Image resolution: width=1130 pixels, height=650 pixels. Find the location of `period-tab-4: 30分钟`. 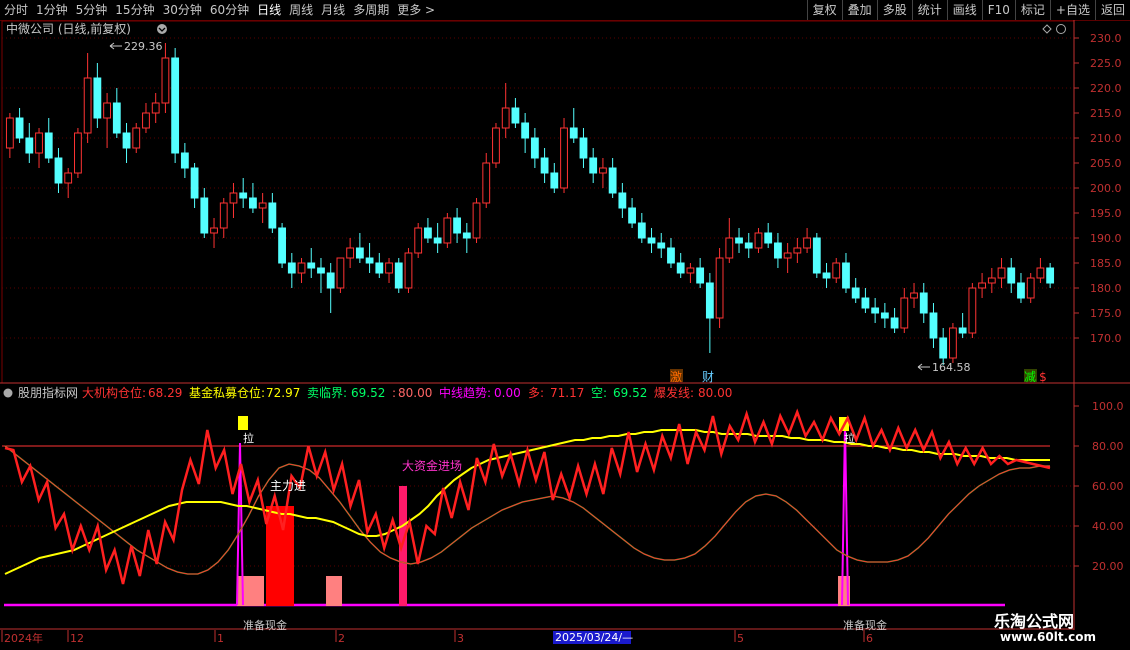

period-tab-4: 30分钟 is located at coordinates (182, 10).